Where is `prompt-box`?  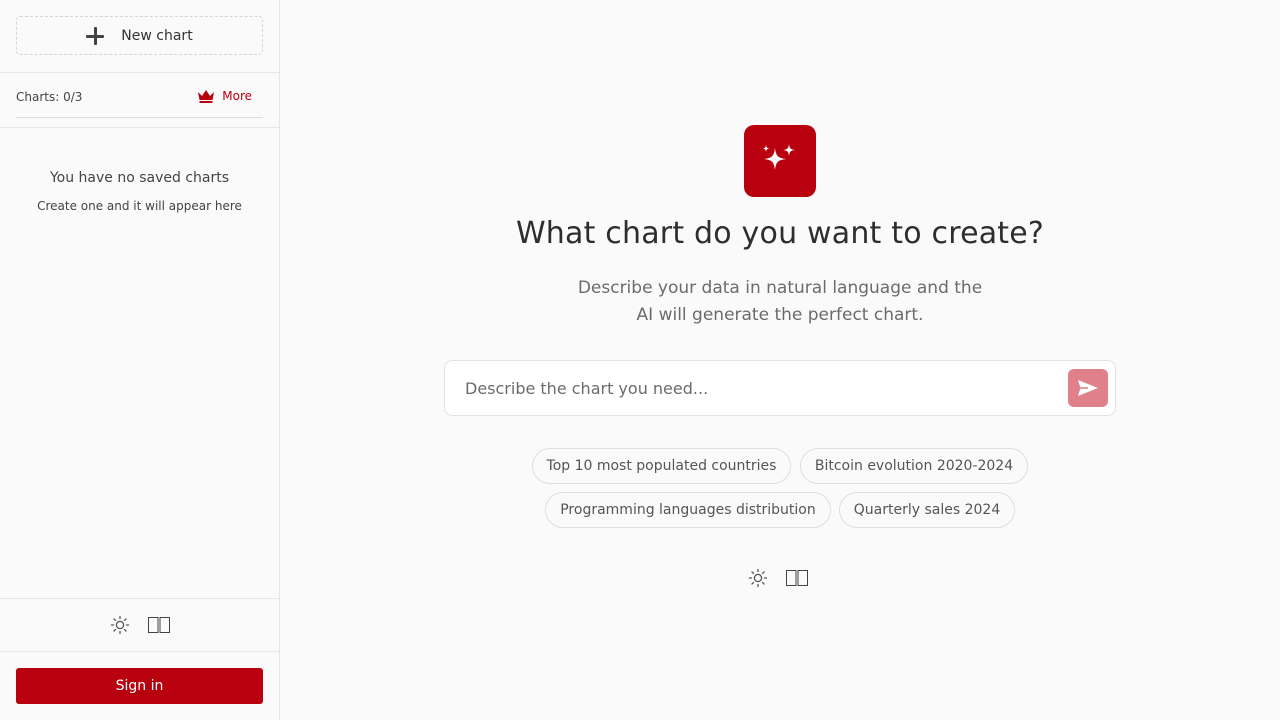 prompt-box is located at coordinates (780, 388).